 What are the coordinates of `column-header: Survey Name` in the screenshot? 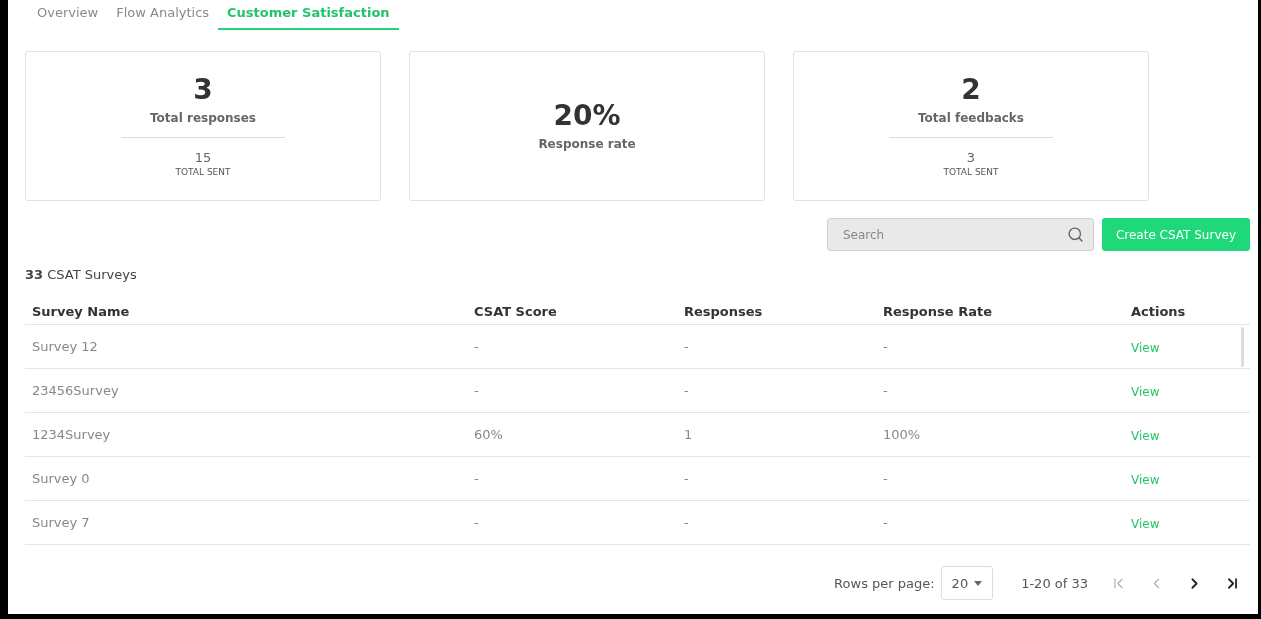 It's located at (81, 311).